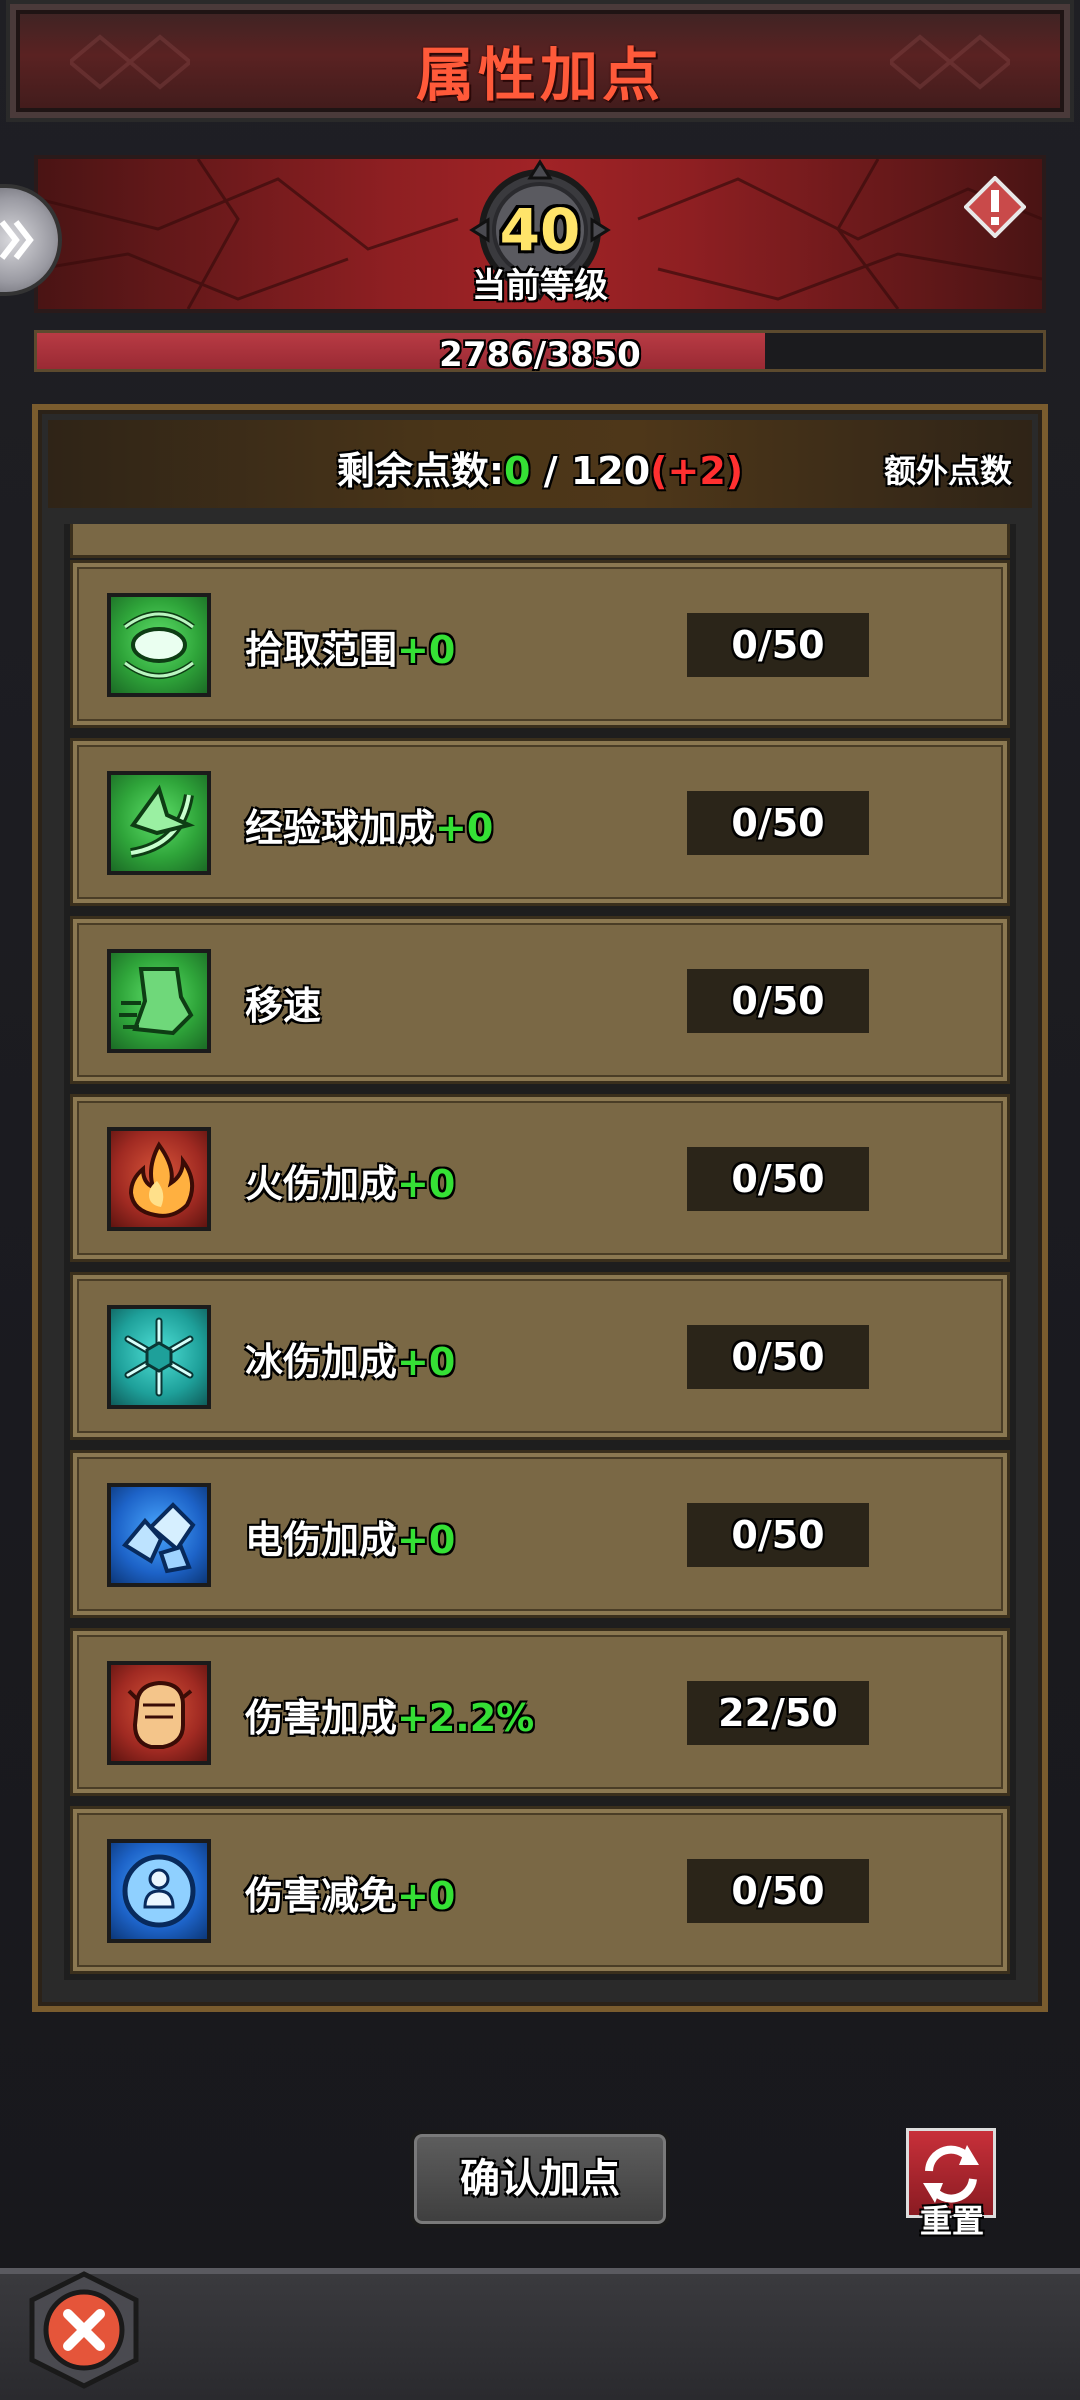  Describe the element at coordinates (159, 1535) in the screenshot. I see `lightning-crystal-icon` at that location.